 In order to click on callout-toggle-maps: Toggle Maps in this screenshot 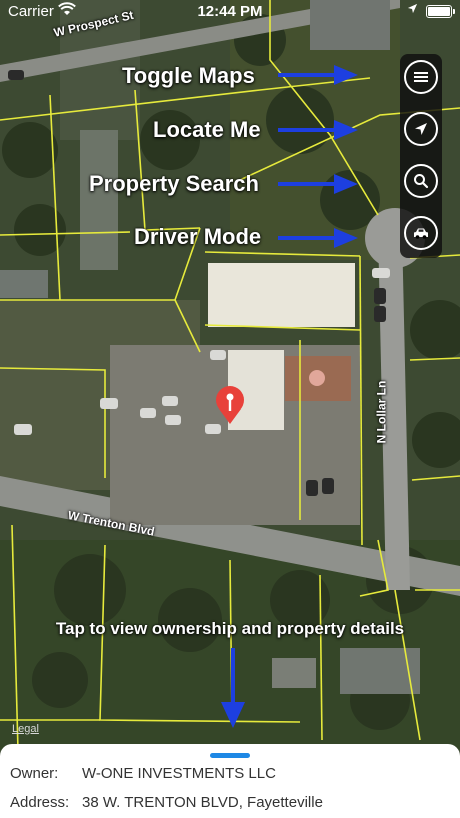, I will do `click(188, 75)`.